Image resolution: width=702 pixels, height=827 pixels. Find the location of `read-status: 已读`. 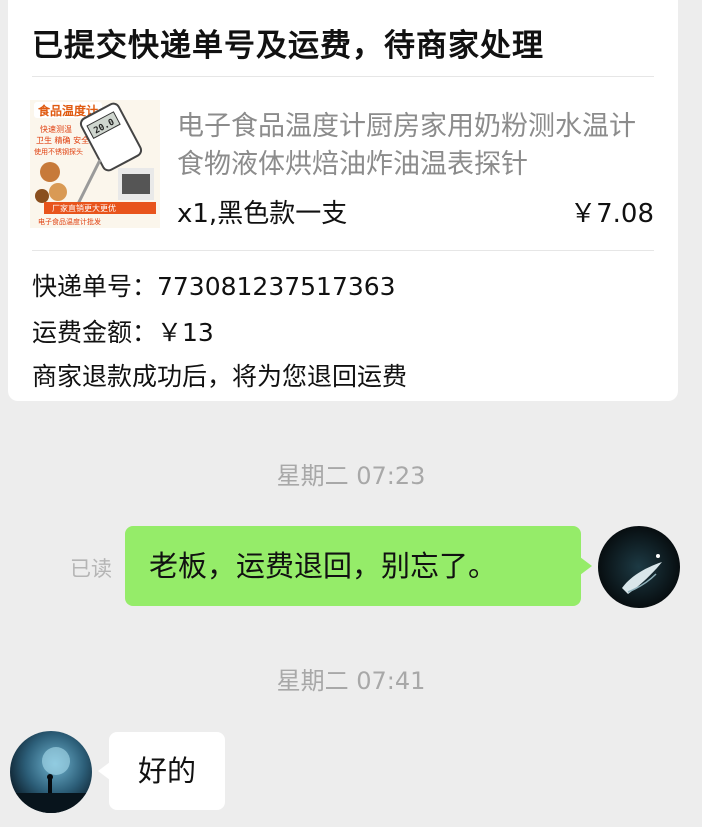

read-status: 已读 is located at coordinates (91, 569).